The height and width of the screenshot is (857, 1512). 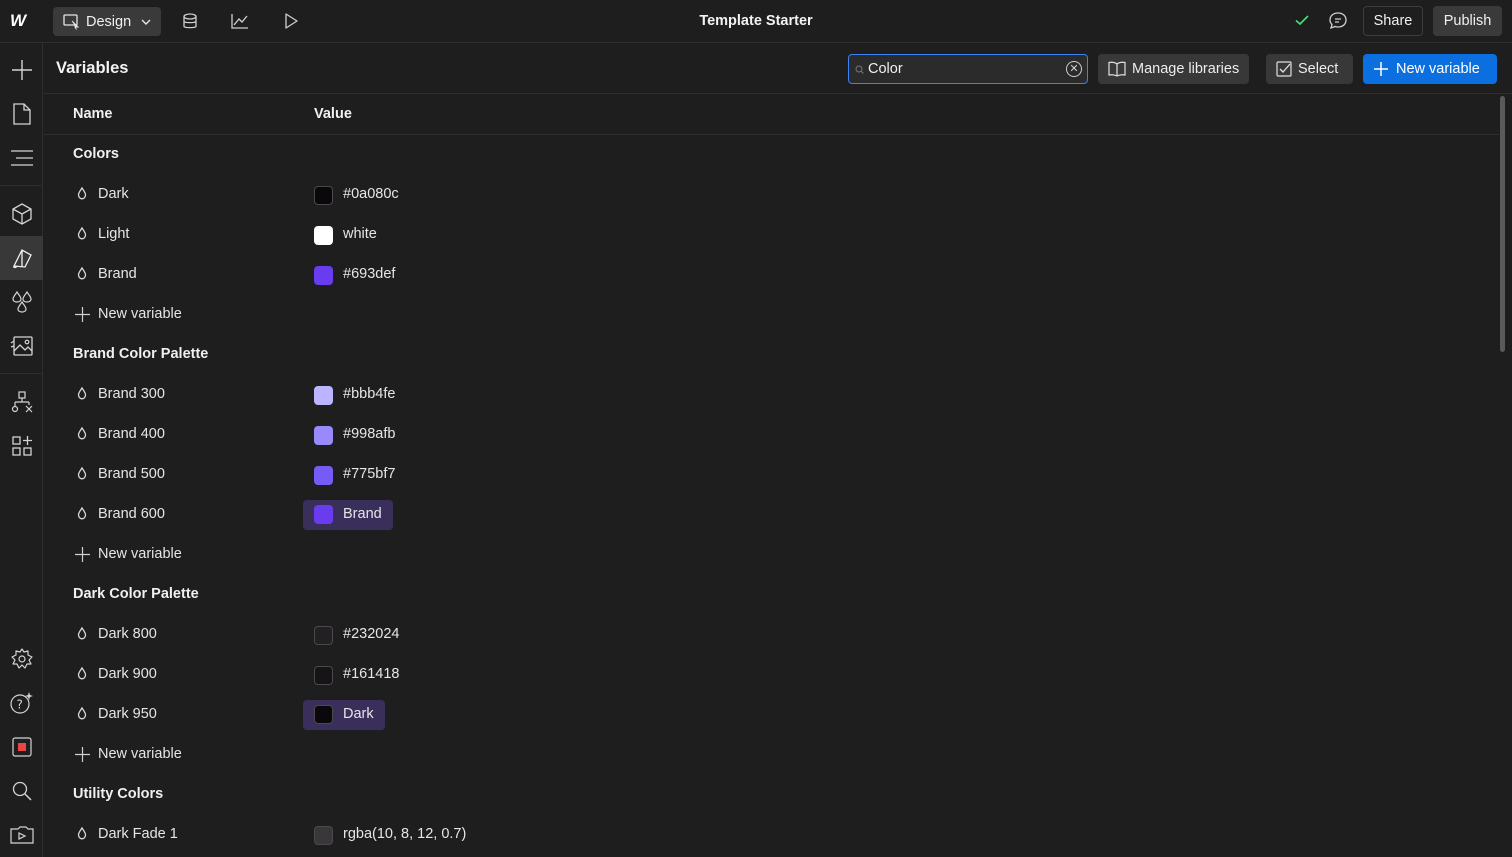 What do you see at coordinates (190, 21) in the screenshot?
I see `cms-icon` at bounding box center [190, 21].